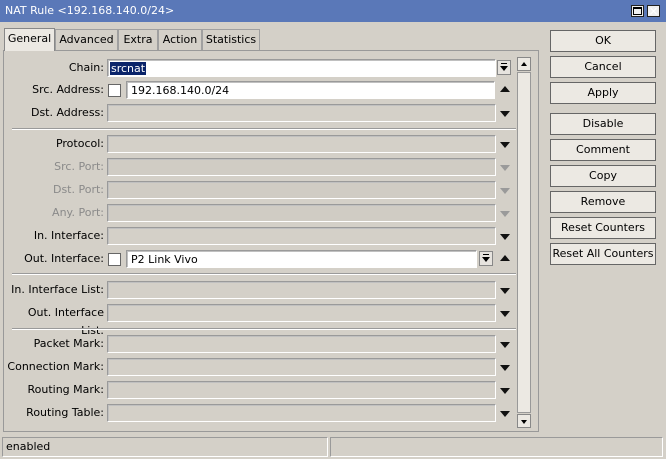 Image resolution: width=666 pixels, height=459 pixels. Describe the element at coordinates (79, 143) in the screenshot. I see `protocol-label: Protocol:` at that location.